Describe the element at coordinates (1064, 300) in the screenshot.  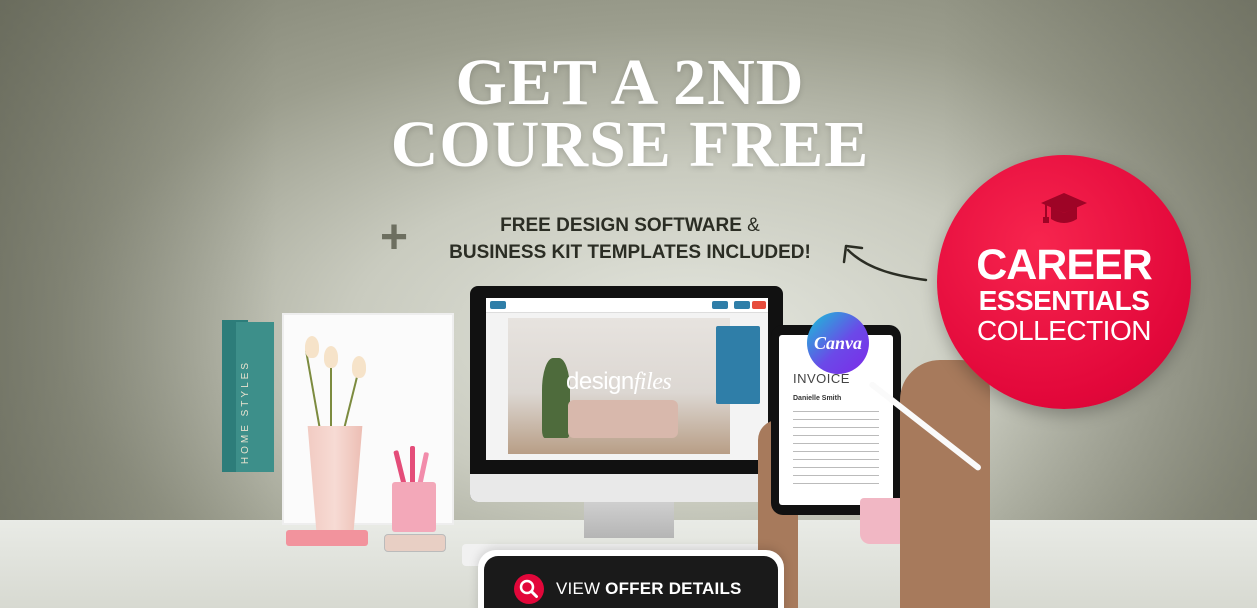
I see `badge-line-2: ESSENTIALS` at that location.